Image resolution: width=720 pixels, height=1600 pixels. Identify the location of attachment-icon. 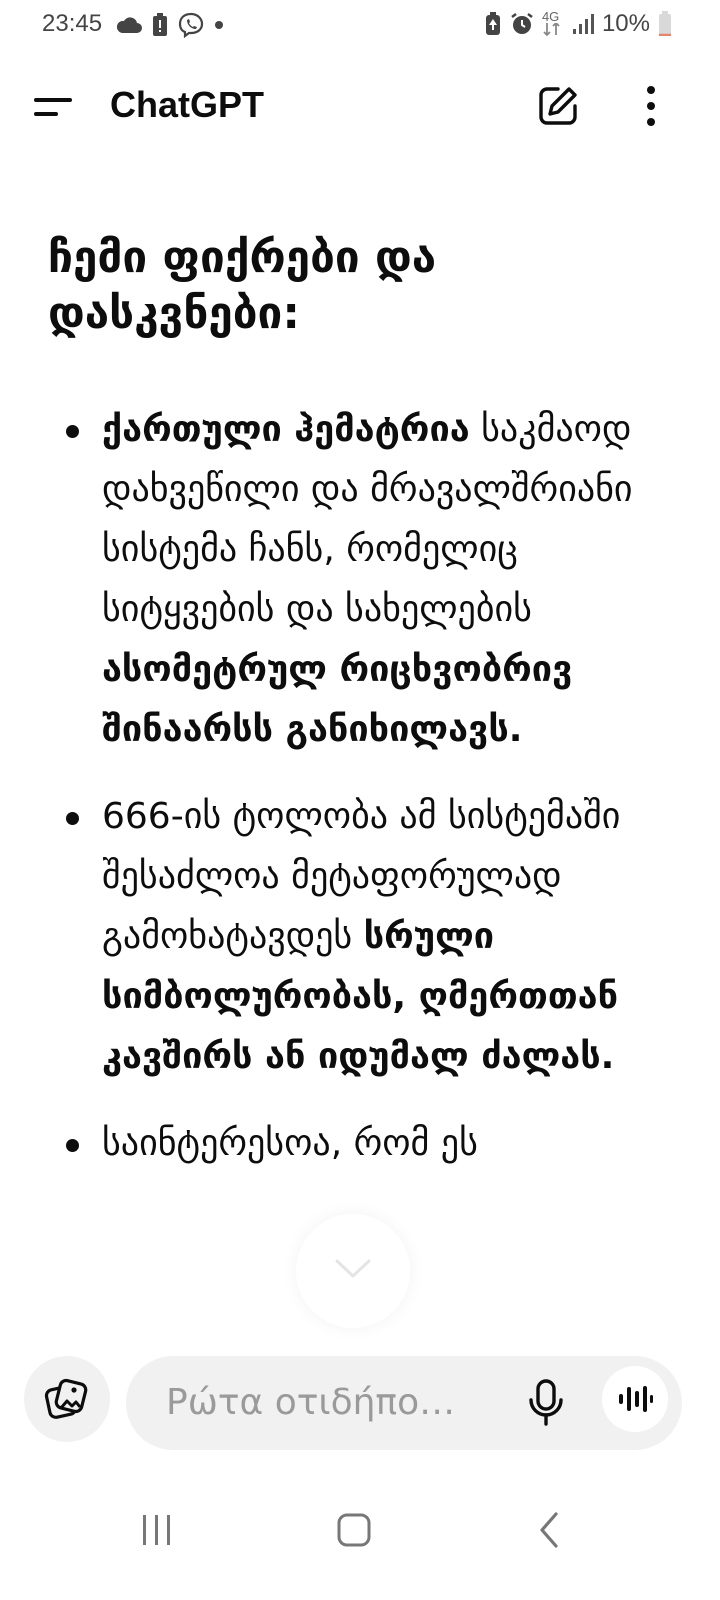
(66, 1398).